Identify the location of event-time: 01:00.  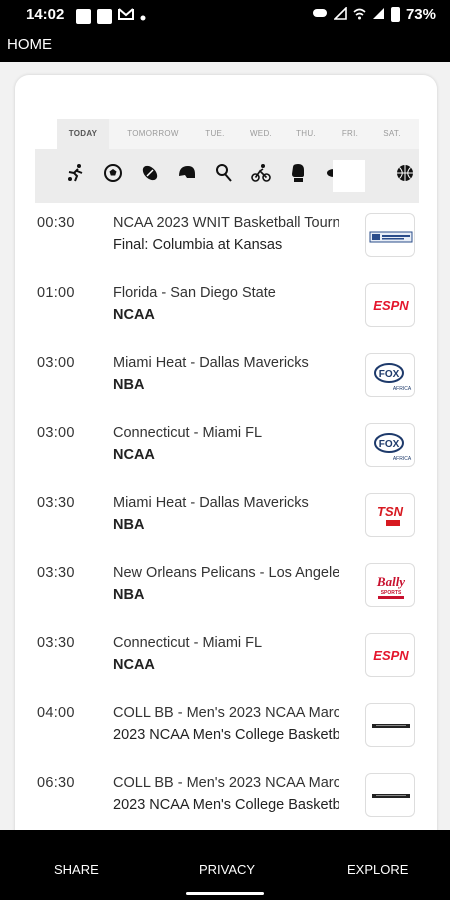
(56, 293).